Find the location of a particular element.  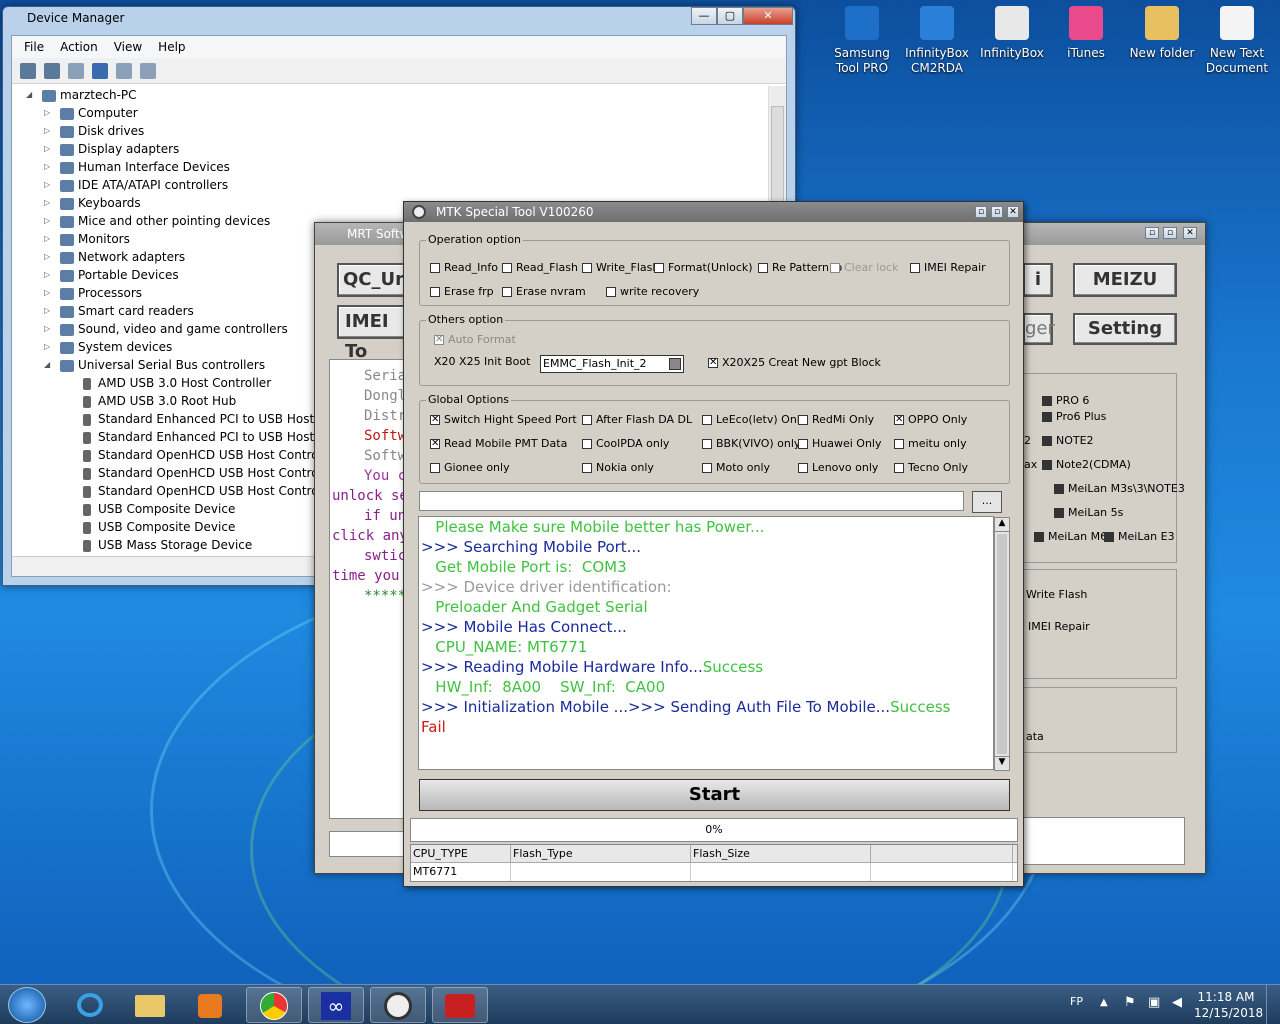

update-driver-icon is located at coordinates (124, 70).